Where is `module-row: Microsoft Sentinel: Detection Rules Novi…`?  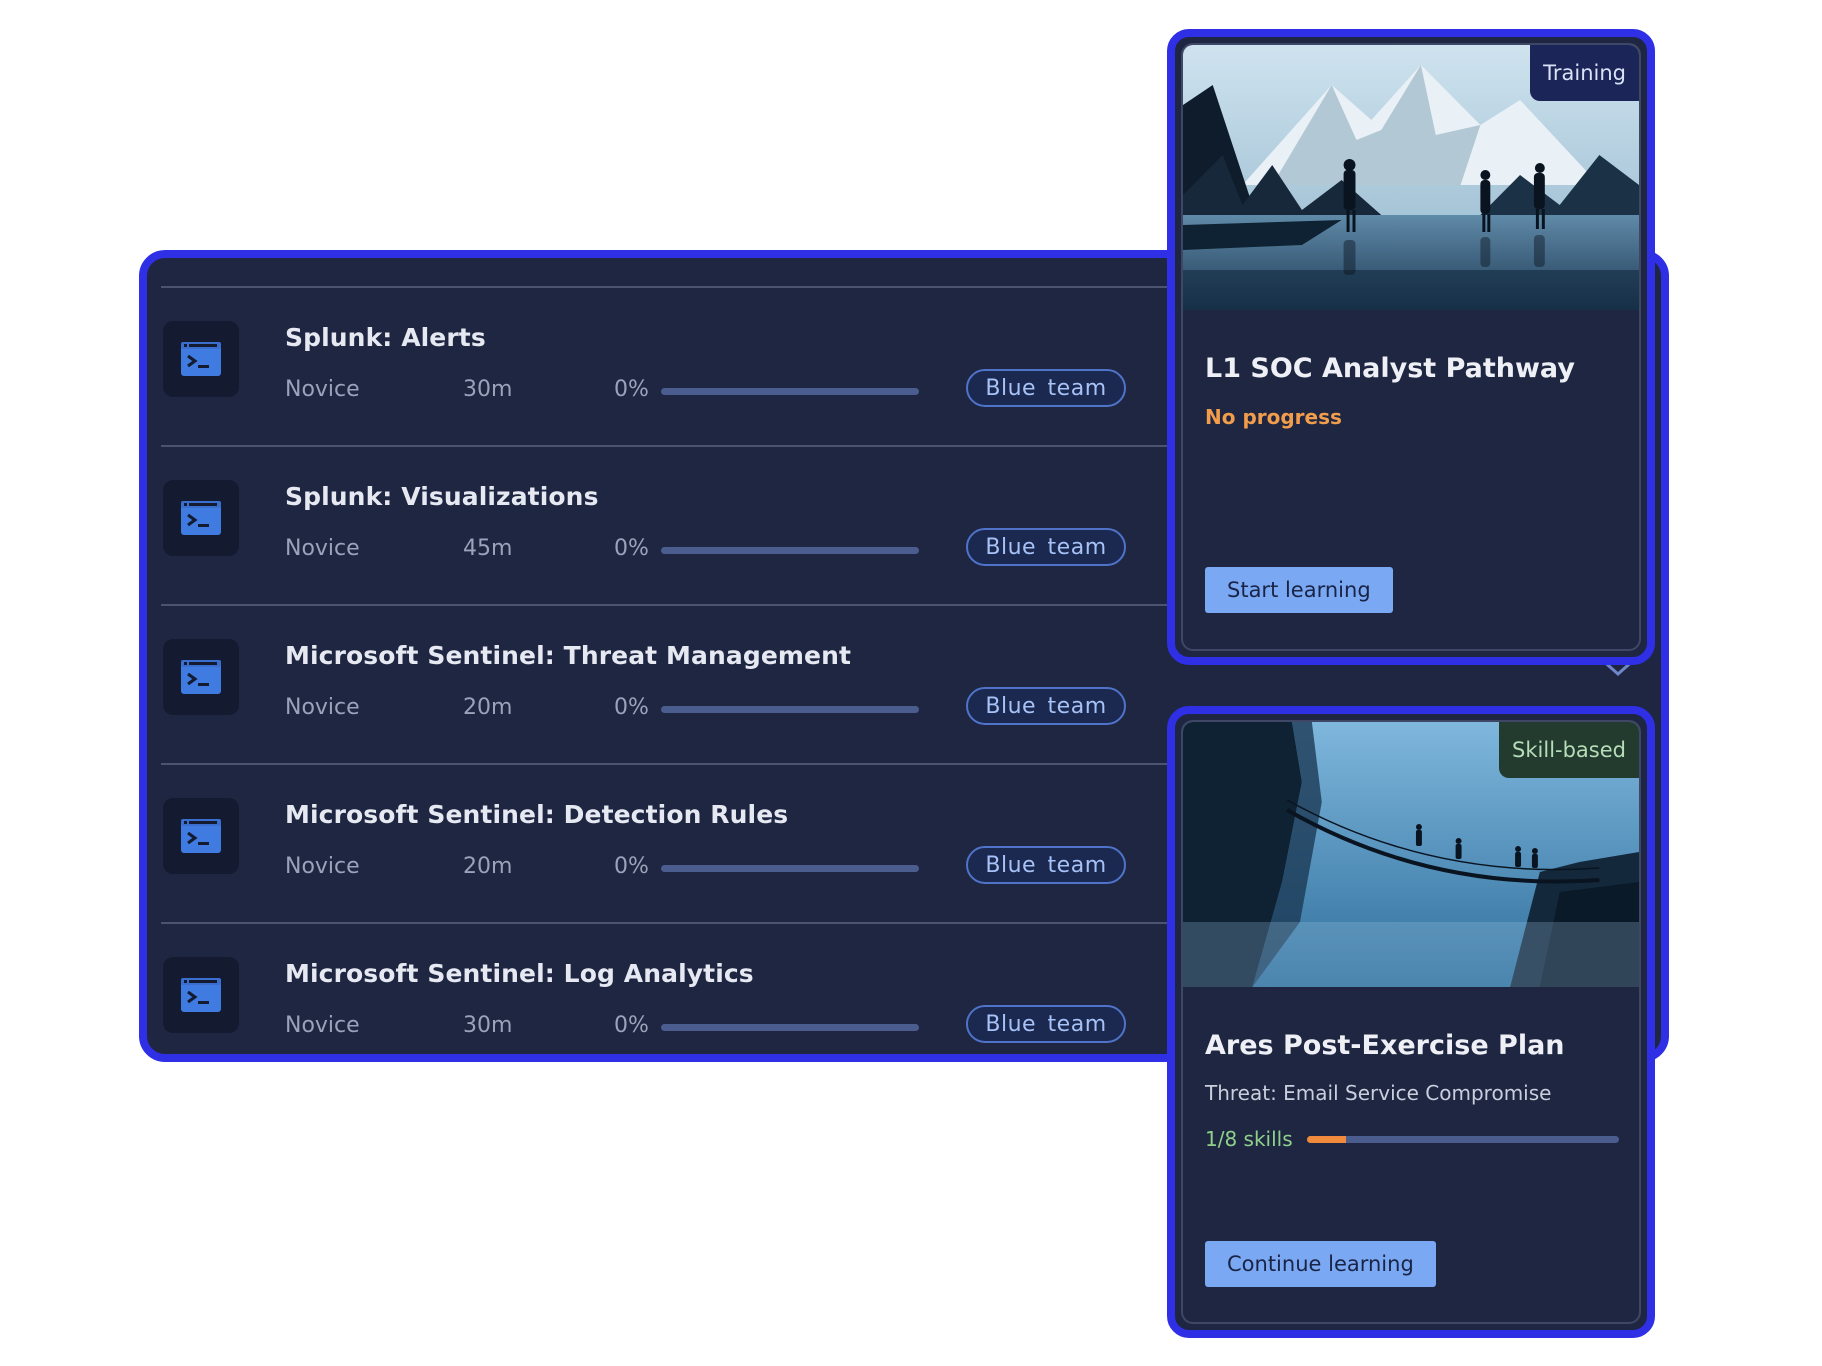 module-row: Microsoft Sentinel: Detection Rules Novi… is located at coordinates (691, 844).